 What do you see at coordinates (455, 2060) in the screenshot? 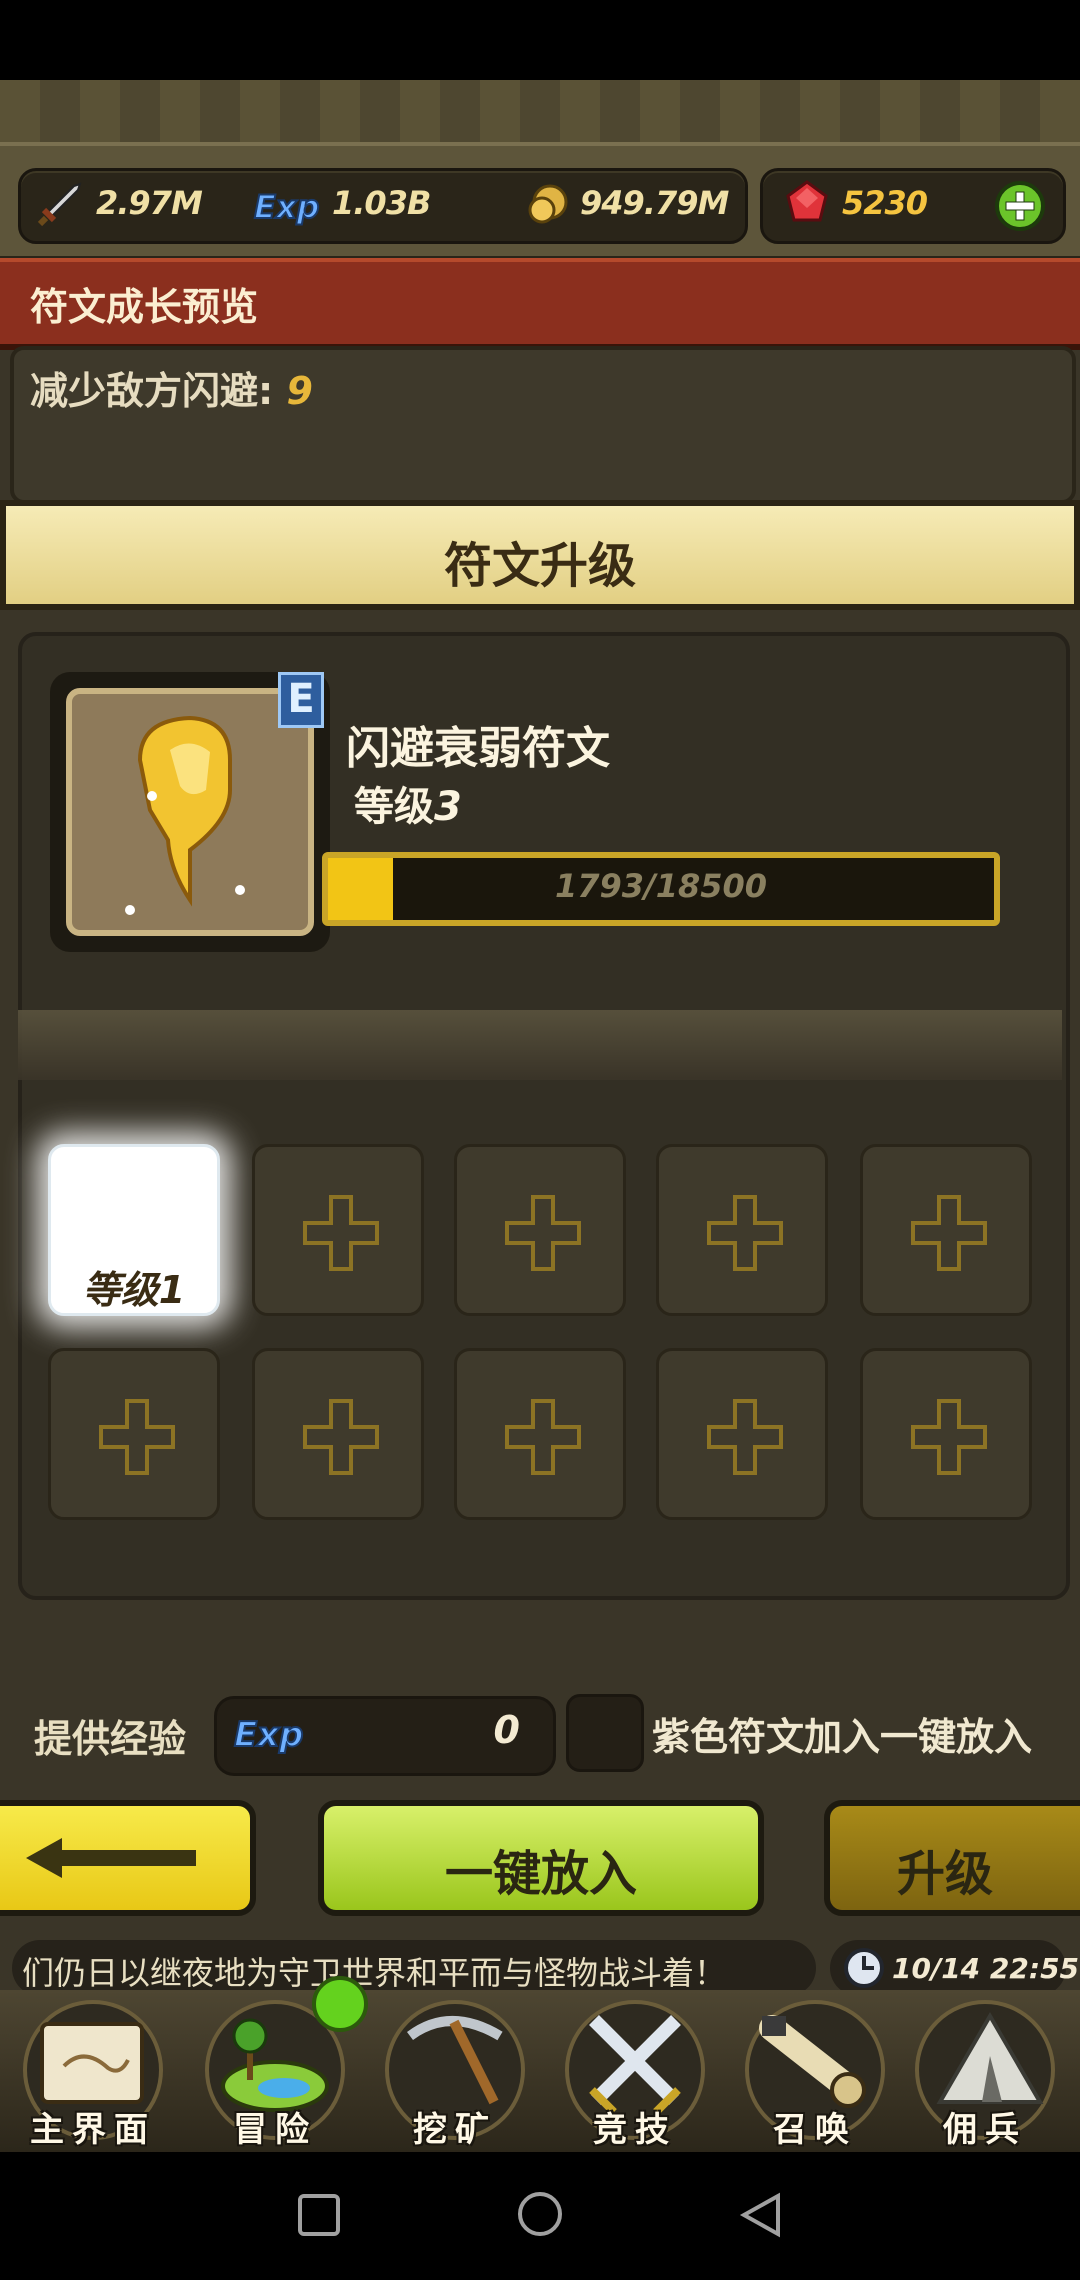
I see `pickaxe-icon` at bounding box center [455, 2060].